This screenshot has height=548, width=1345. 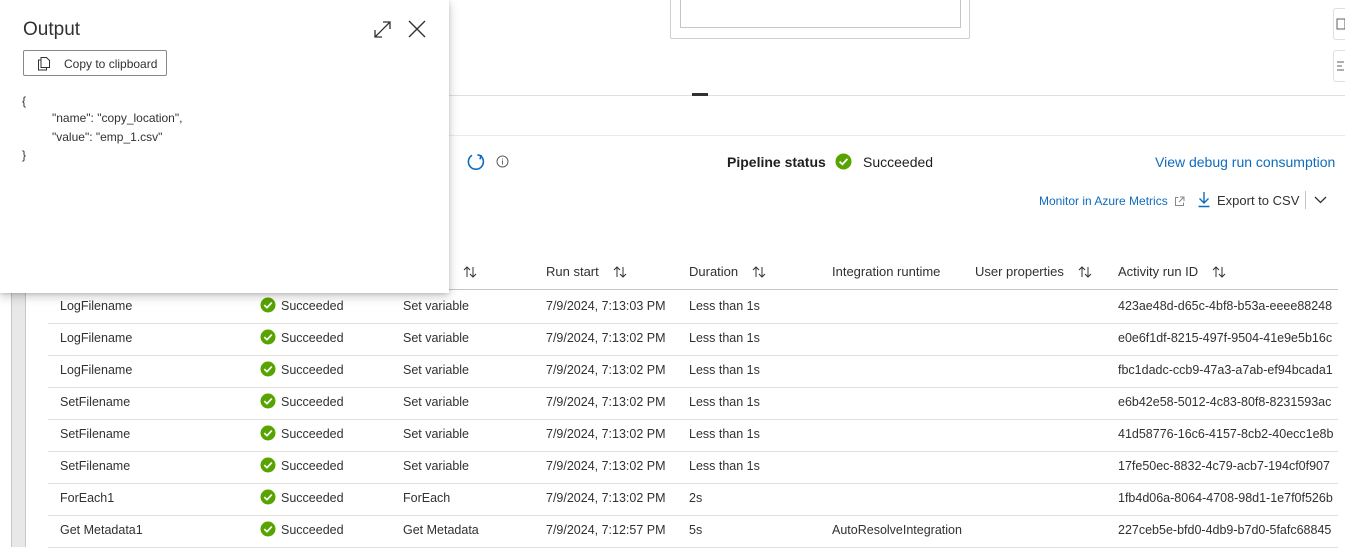 What do you see at coordinates (1180, 201) in the screenshot?
I see `external-link-icon` at bounding box center [1180, 201].